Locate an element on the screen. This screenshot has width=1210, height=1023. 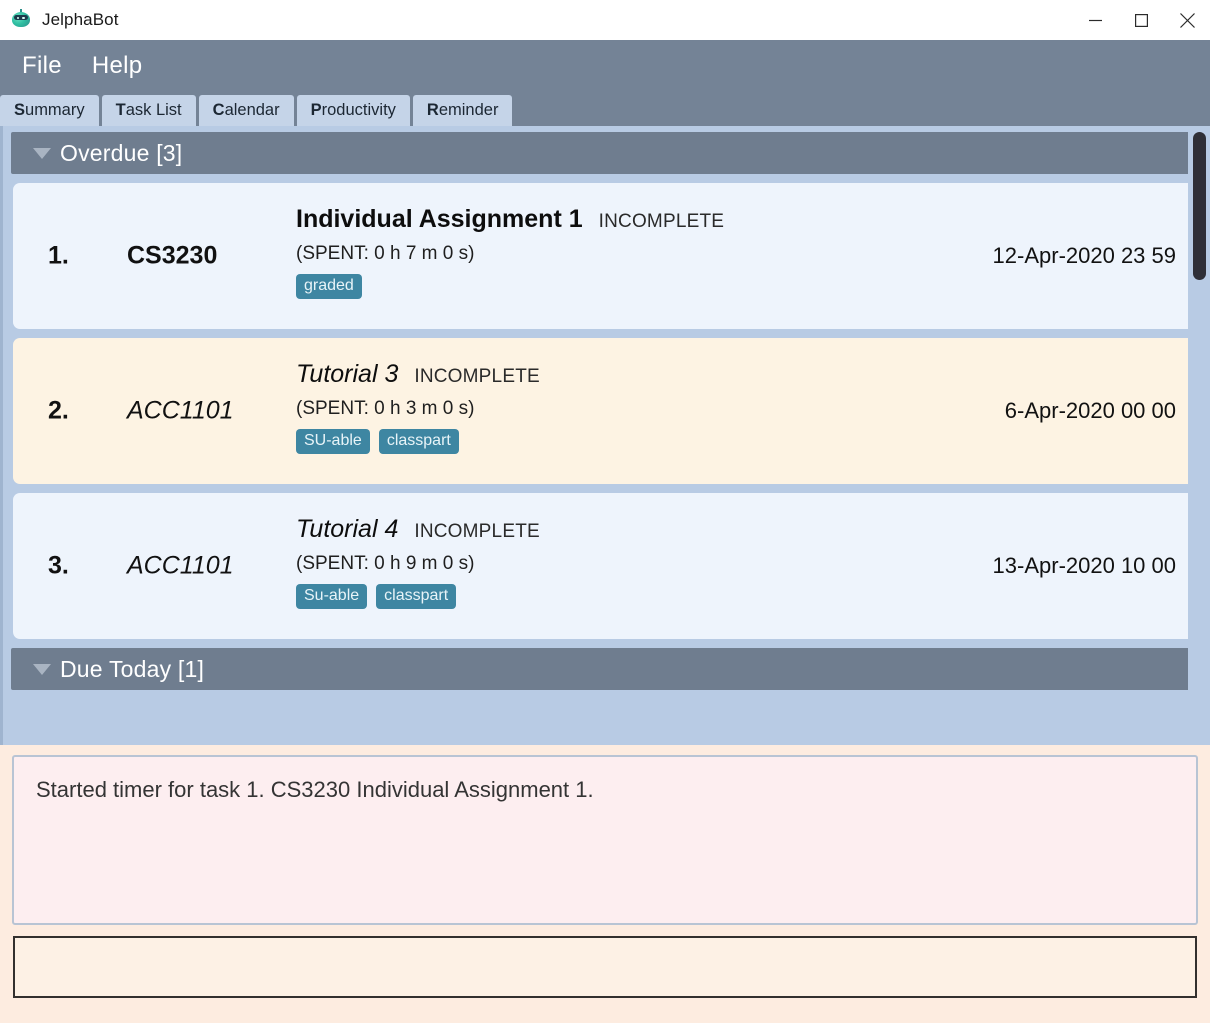
menu-item-help: Help is located at coordinates (117, 66).